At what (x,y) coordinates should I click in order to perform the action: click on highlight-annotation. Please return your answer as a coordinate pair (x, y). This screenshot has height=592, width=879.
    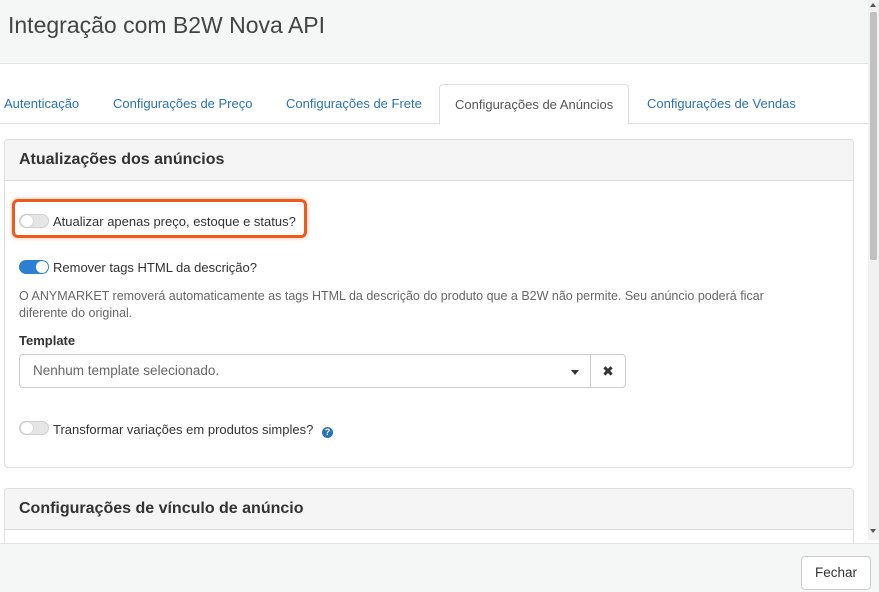
    Looking at the image, I should click on (159, 218).